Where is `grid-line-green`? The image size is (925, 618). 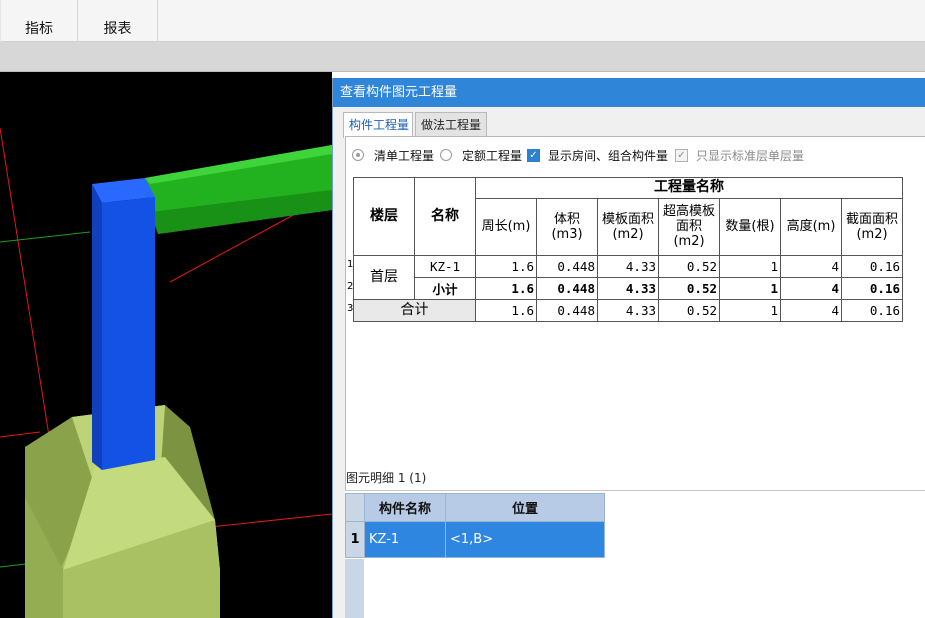 grid-line-green is located at coordinates (45, 237).